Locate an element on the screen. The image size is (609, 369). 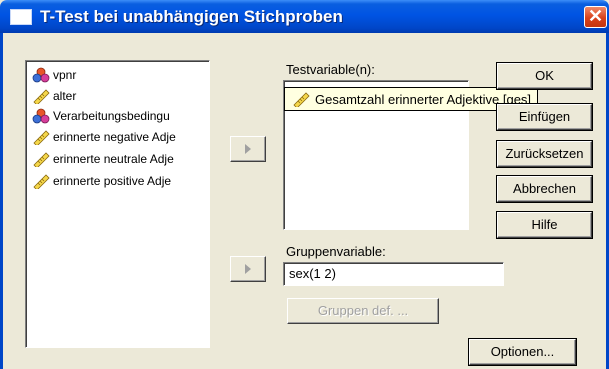
grouping-variable-field: sex(1 2) is located at coordinates (393, 274).